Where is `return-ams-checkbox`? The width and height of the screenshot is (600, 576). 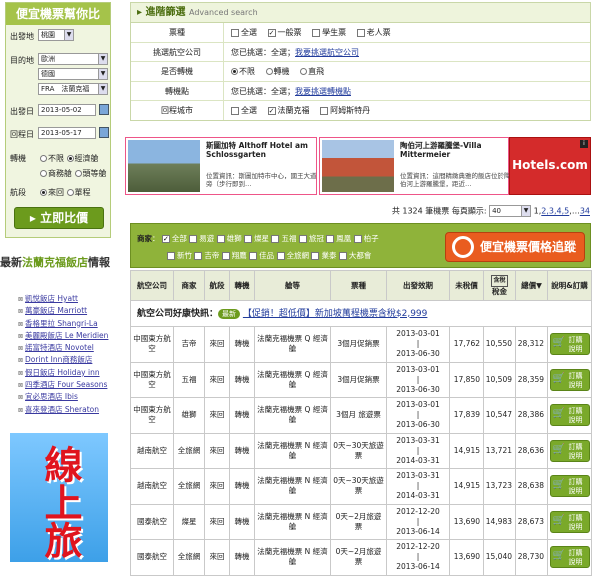 return-ams-checkbox is located at coordinates (324, 110).